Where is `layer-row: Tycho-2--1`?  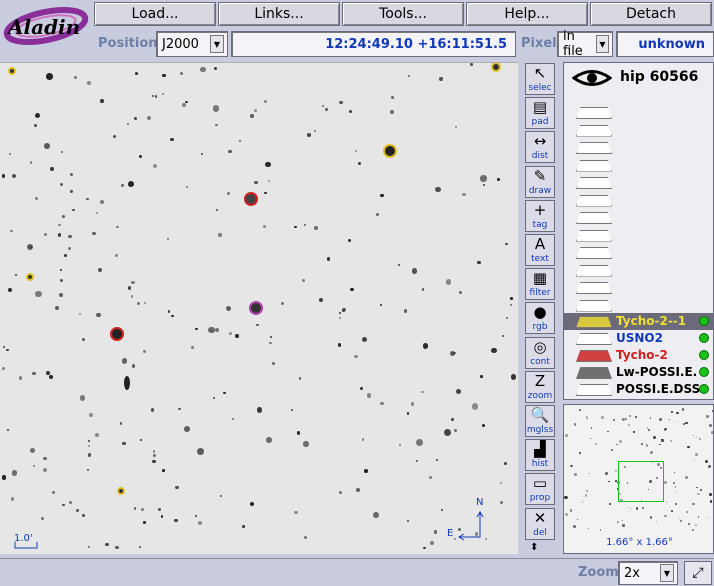 layer-row: Tycho-2--1 is located at coordinates (638, 321).